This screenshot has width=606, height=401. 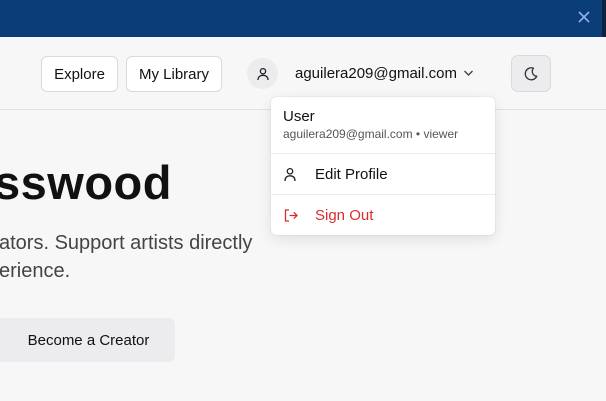 I want to click on close-icon, so click(x=584, y=17).